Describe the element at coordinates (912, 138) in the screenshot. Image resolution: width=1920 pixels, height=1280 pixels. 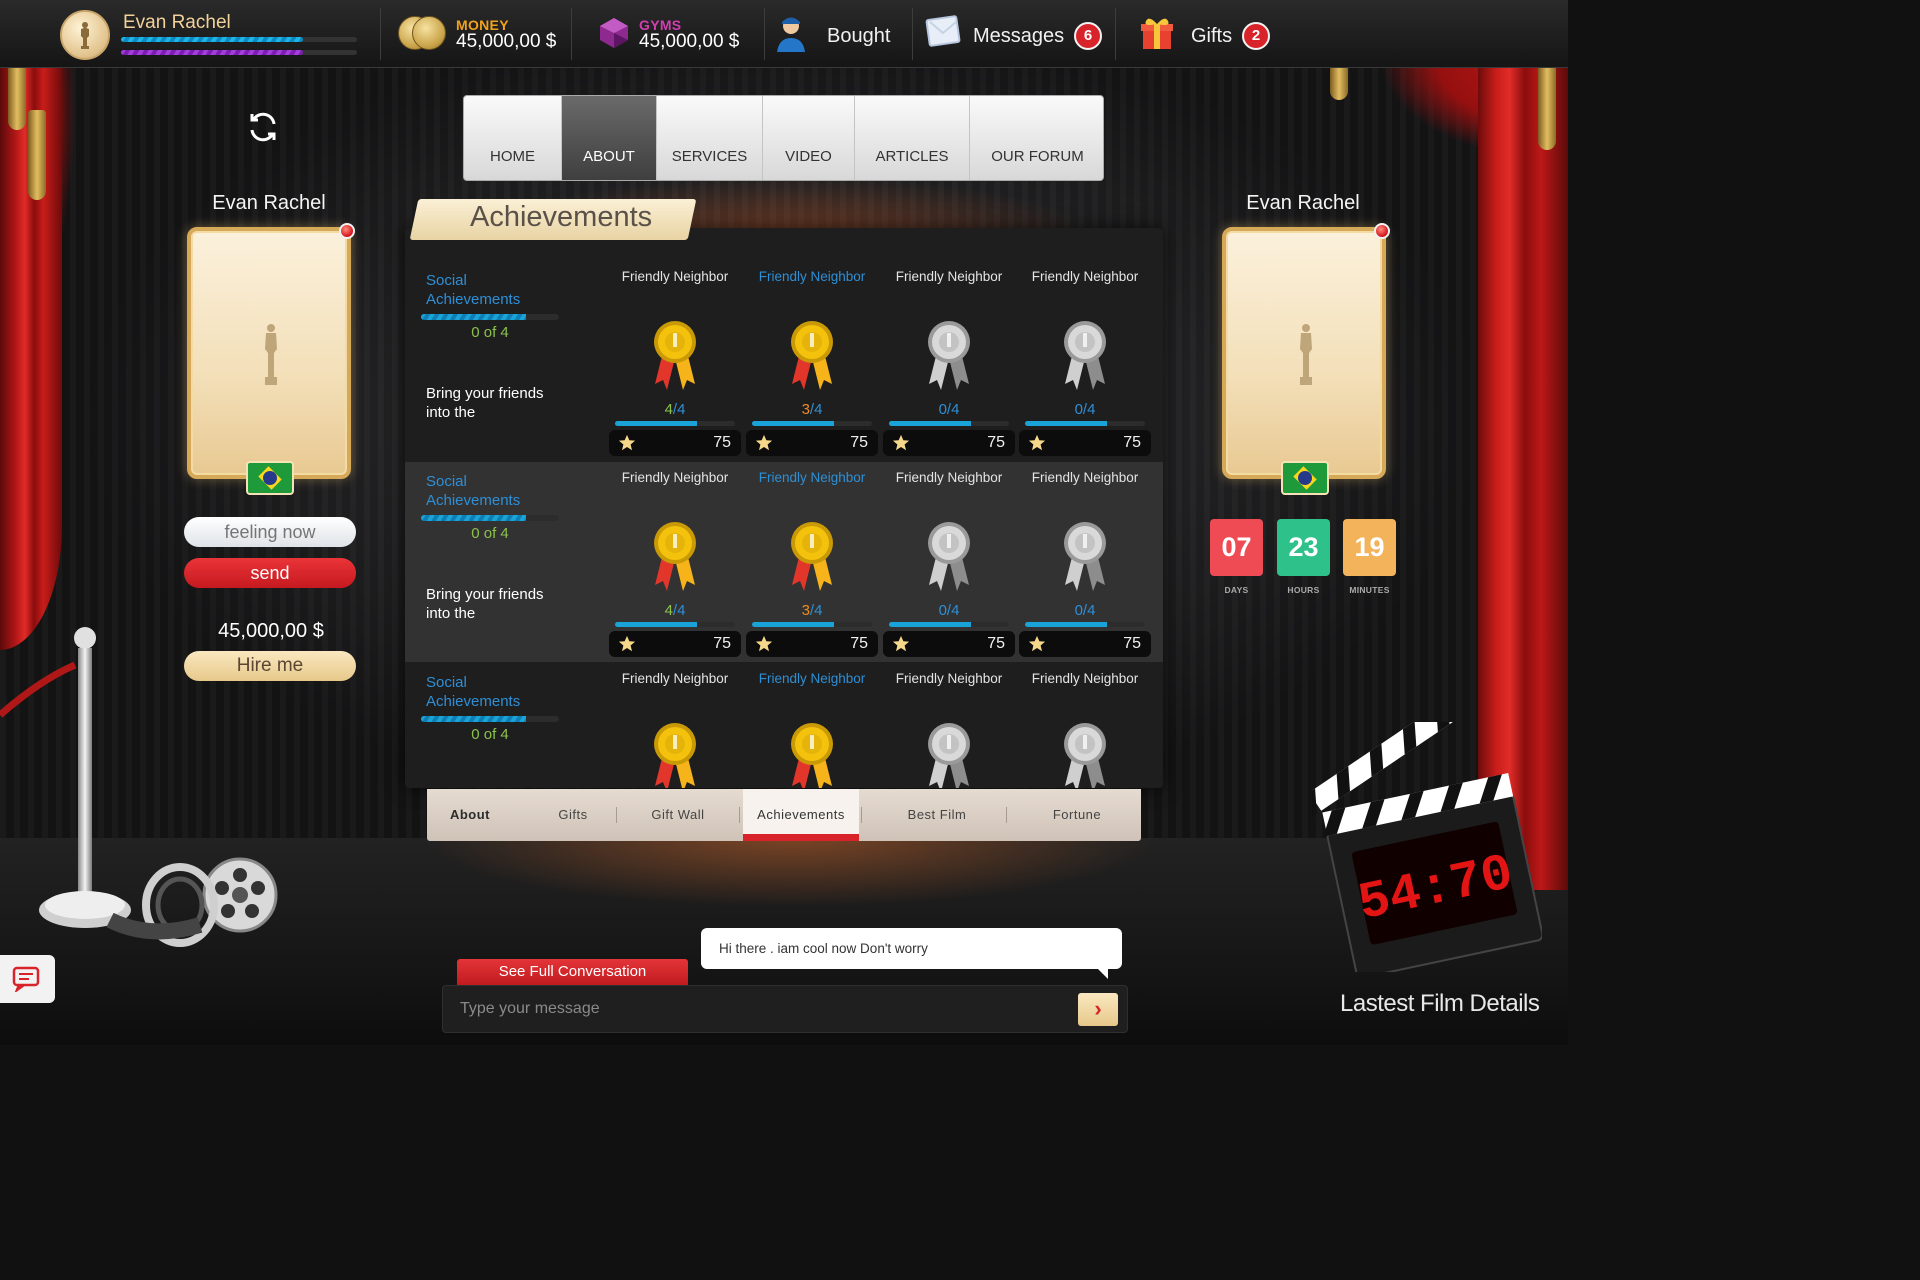
I see `menu-item-articles: ARTICLES` at that location.